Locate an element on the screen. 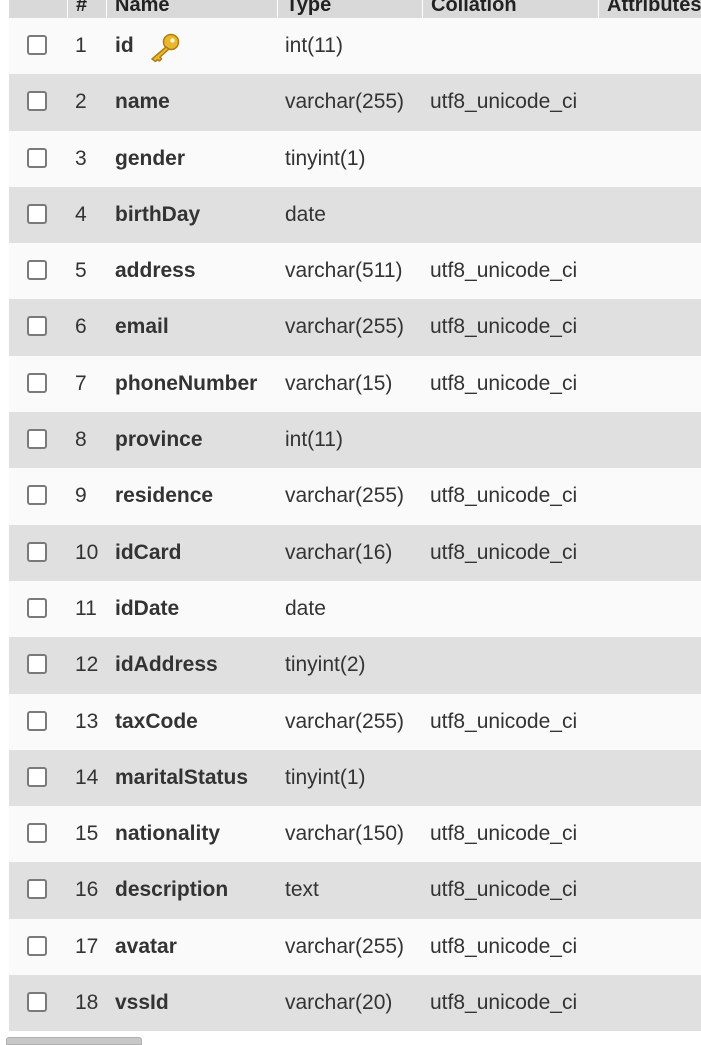  column-header-number: # is located at coordinates (77, 9).